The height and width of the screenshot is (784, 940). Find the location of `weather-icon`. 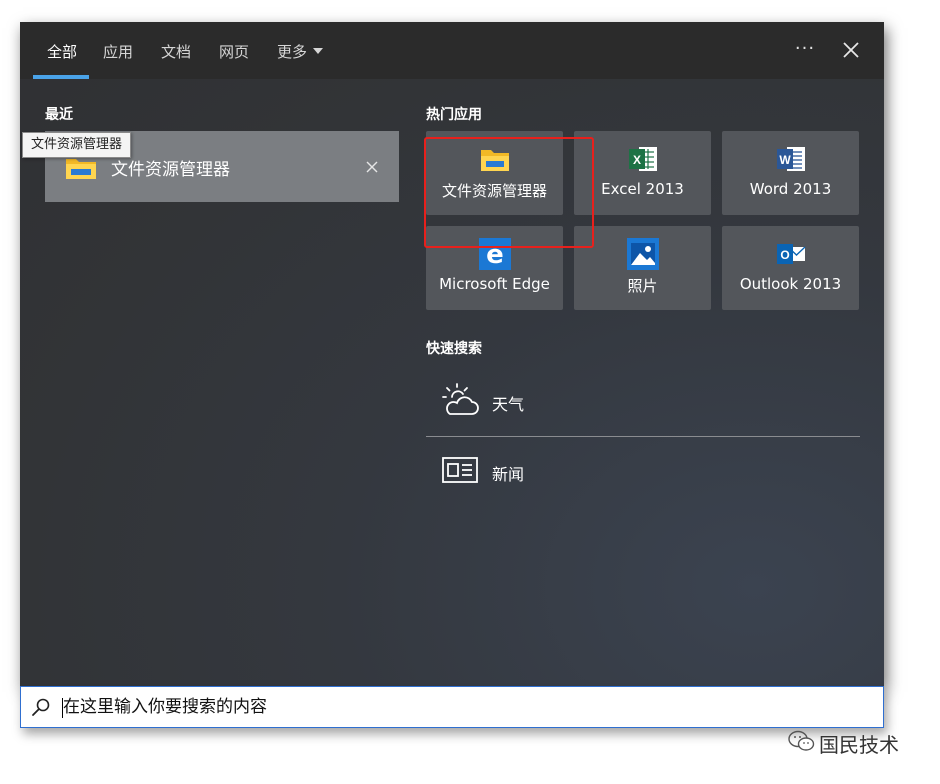

weather-icon is located at coordinates (460, 399).